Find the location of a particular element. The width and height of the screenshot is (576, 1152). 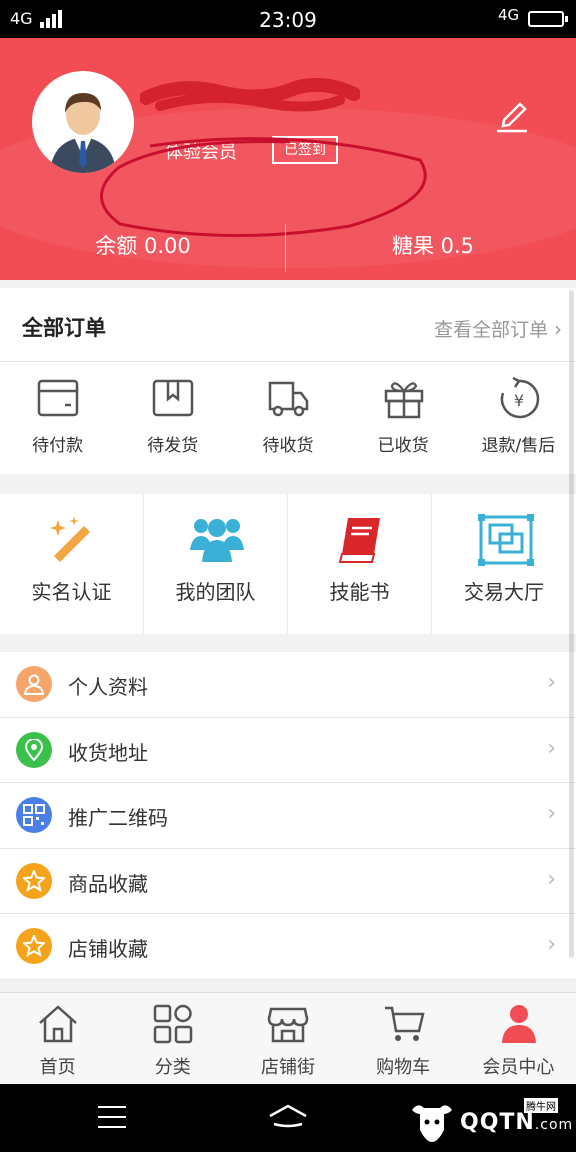

order-status-row: 待付款 待发货 待收货 已收货 ¥ 退款/售后 is located at coordinates (288, 418).